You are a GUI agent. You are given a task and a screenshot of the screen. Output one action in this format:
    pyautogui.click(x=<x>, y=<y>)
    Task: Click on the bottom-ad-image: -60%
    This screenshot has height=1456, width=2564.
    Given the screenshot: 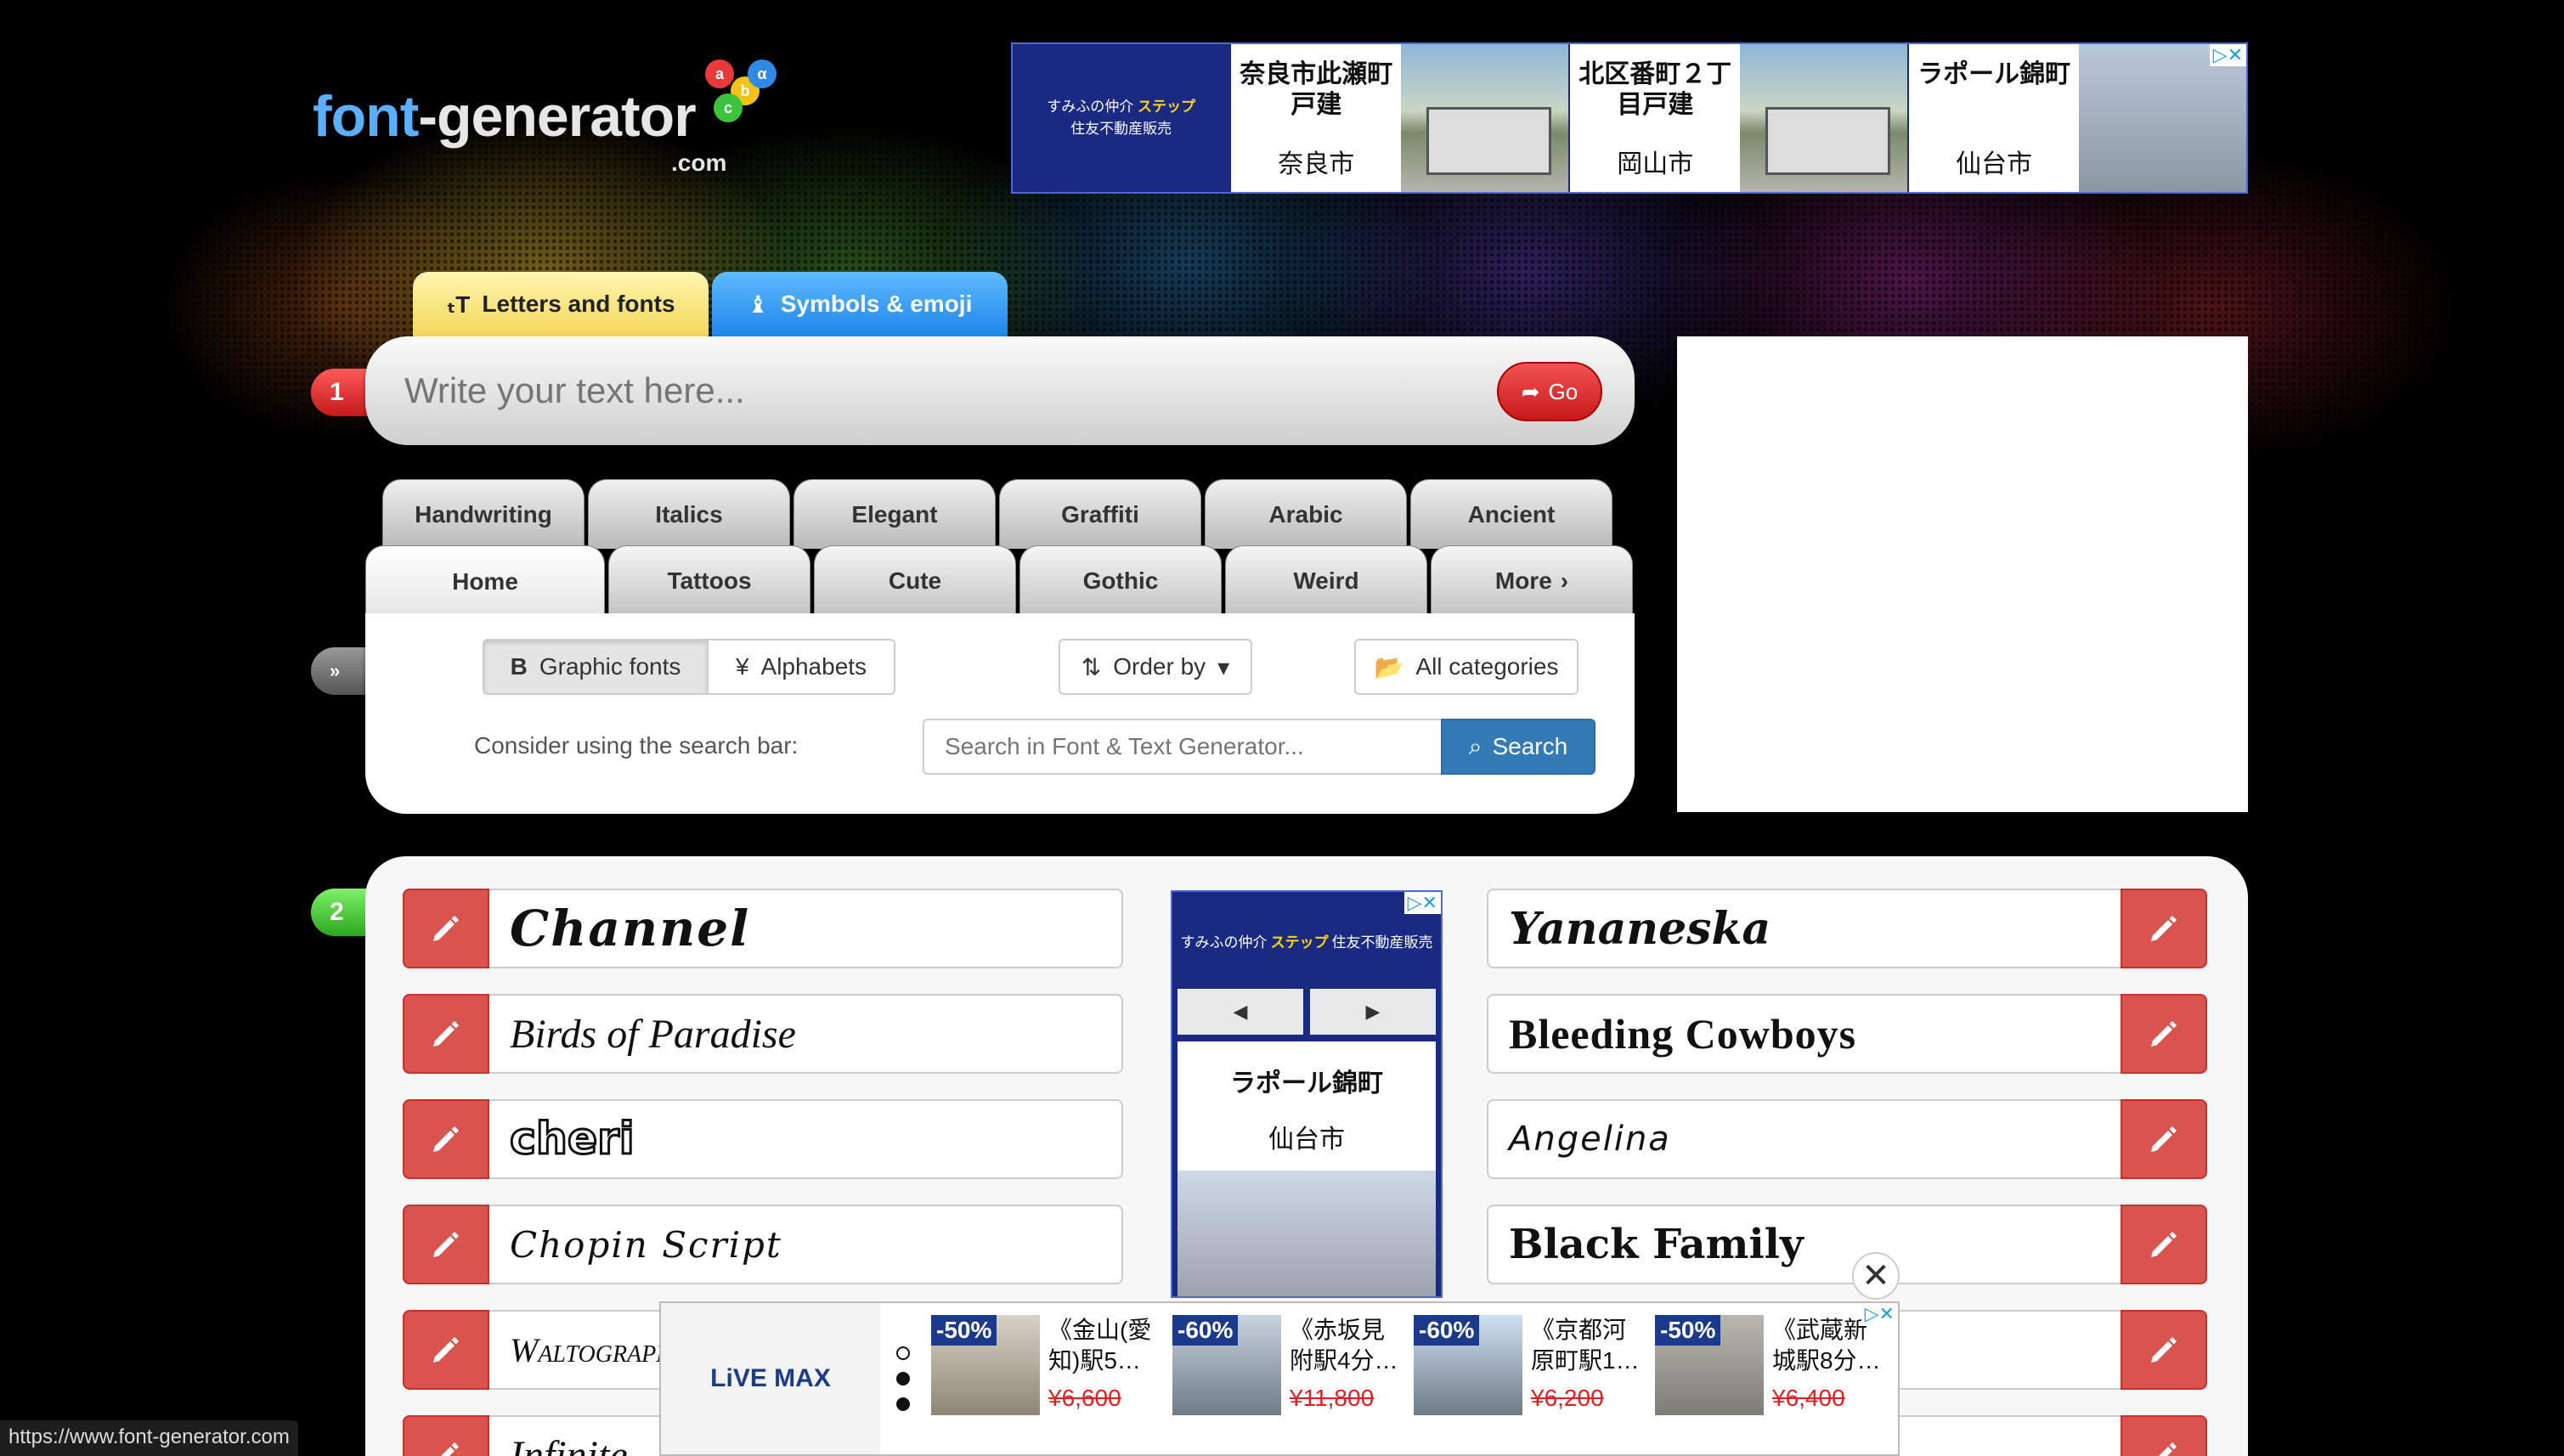 What is the action you would take?
    pyautogui.click(x=1226, y=1365)
    